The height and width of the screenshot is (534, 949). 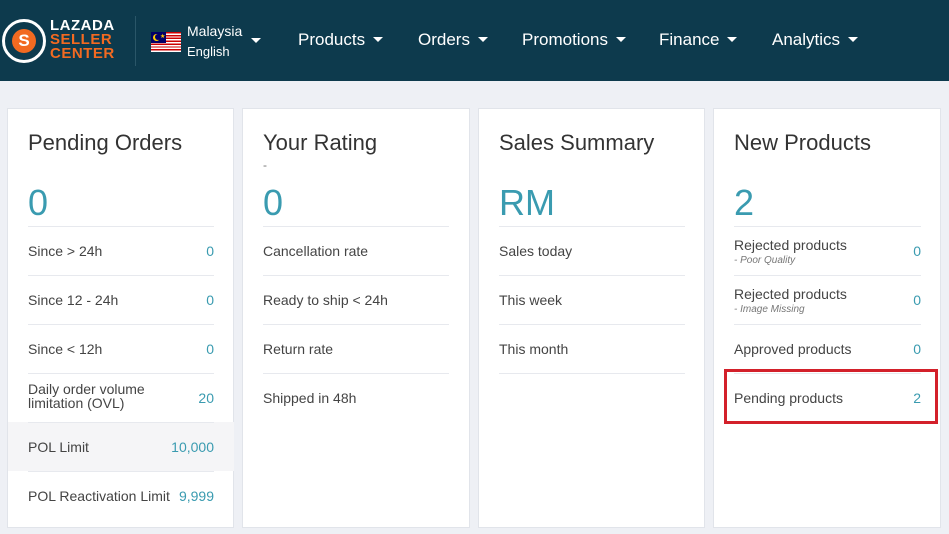 What do you see at coordinates (802, 142) in the screenshot?
I see `card-title: New Products` at bounding box center [802, 142].